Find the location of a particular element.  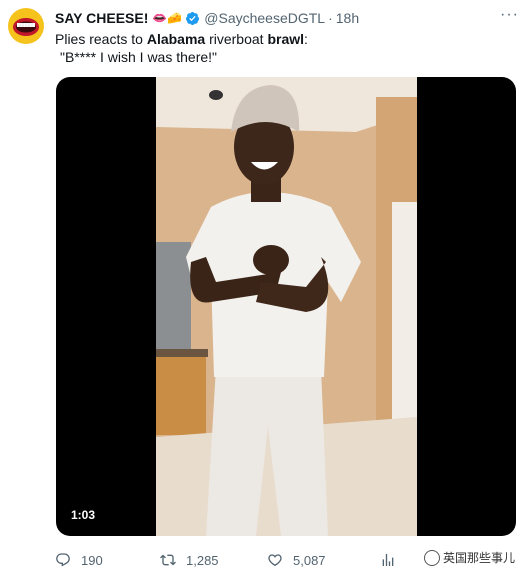

reply-icon is located at coordinates (63, 560).